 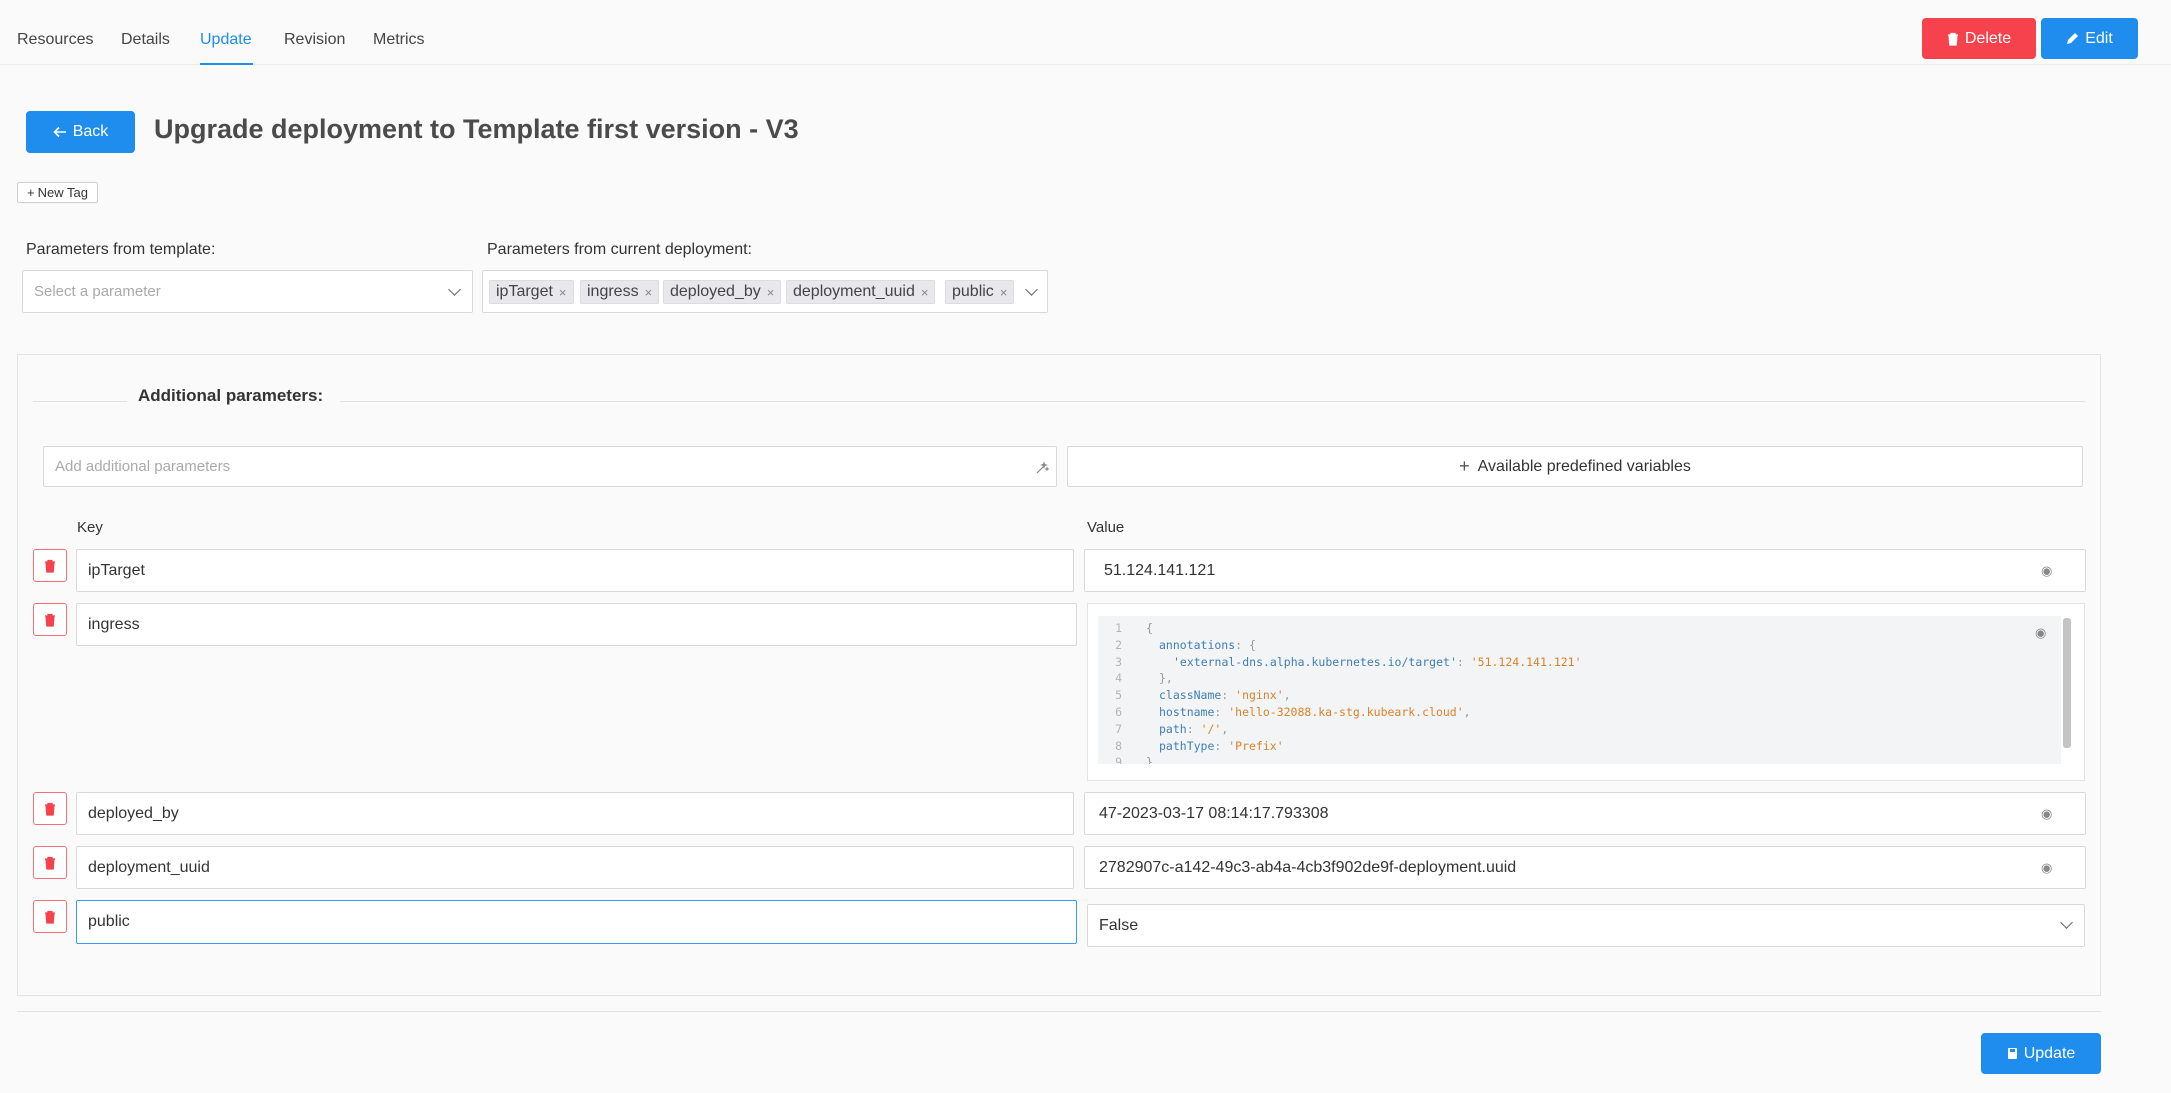 I want to click on line-number: 4, so click(x=1118, y=678).